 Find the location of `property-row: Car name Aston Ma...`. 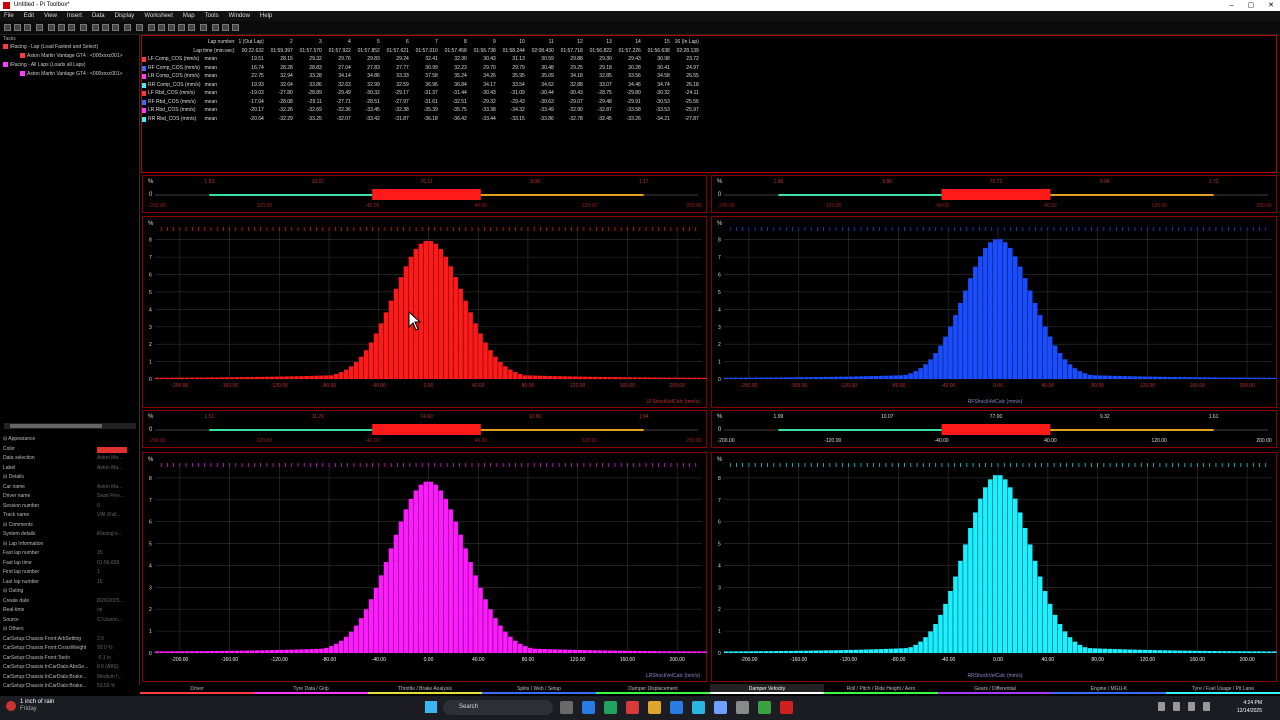

property-row: Car name Aston Ma... is located at coordinates (70, 488).